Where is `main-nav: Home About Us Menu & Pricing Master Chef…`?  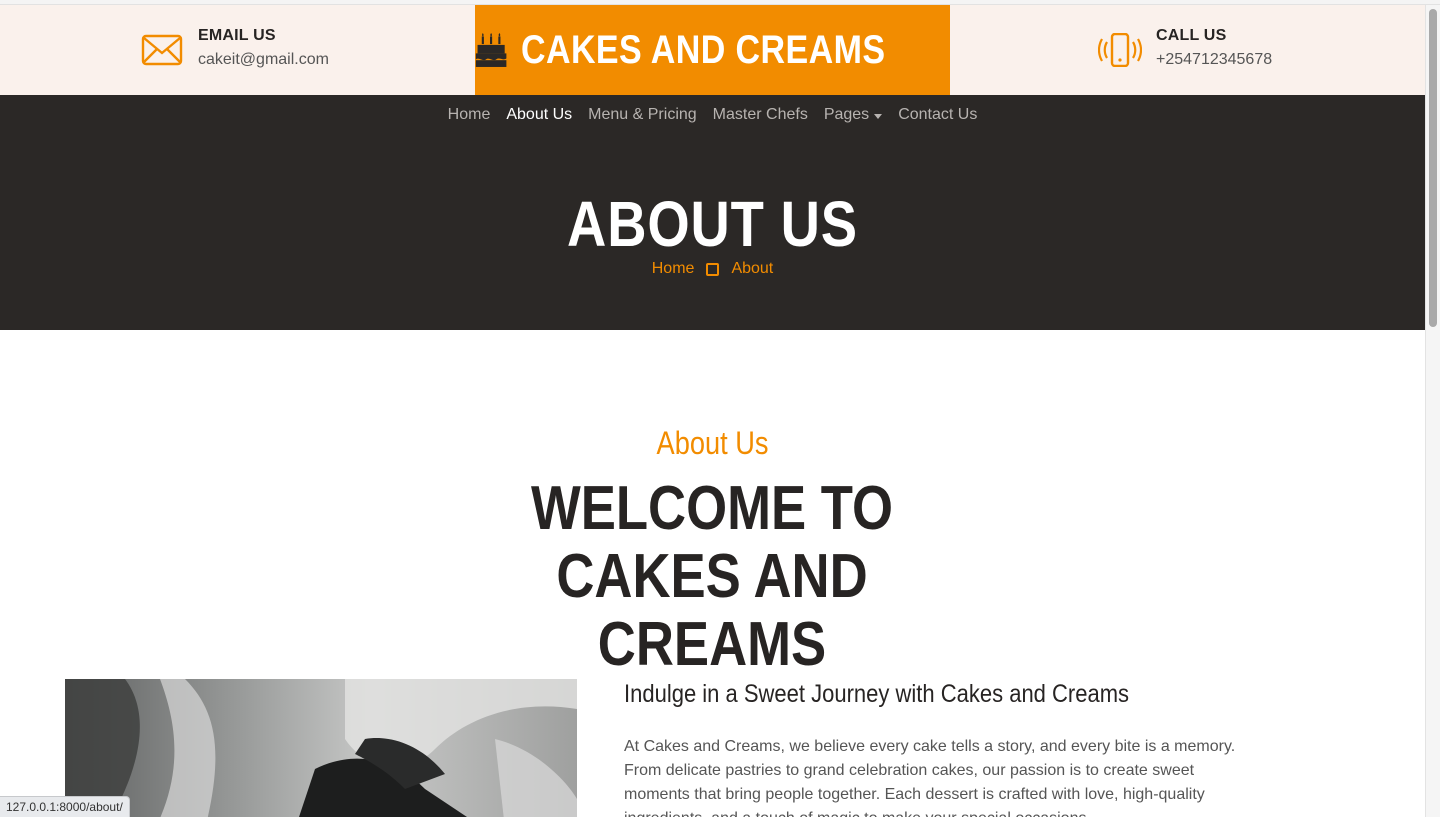 main-nav: Home About Us Menu & Pricing Master Chef… is located at coordinates (712, 115).